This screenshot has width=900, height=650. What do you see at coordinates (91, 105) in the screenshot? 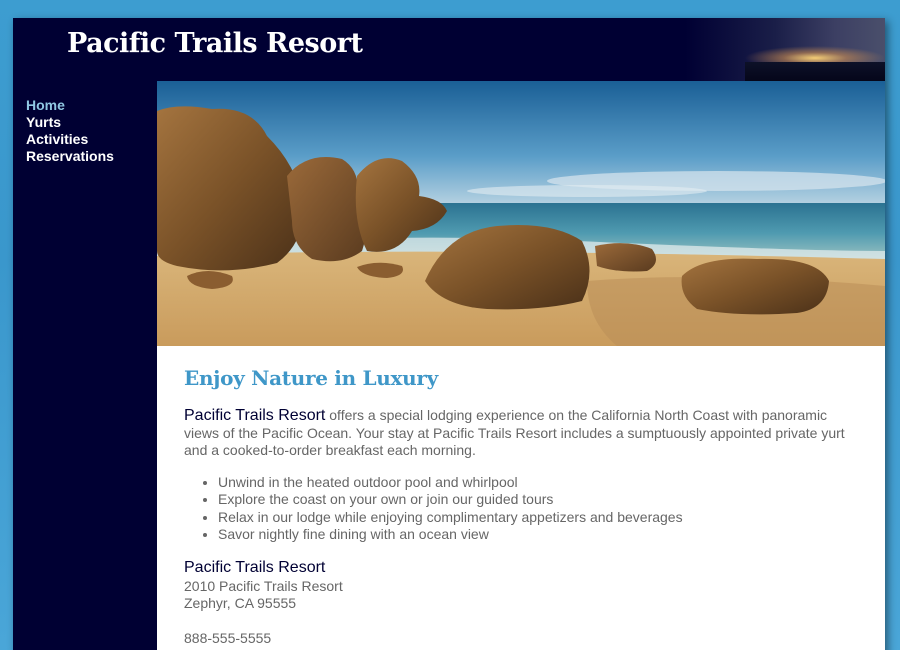
I see `nav-home-link: Home` at bounding box center [91, 105].